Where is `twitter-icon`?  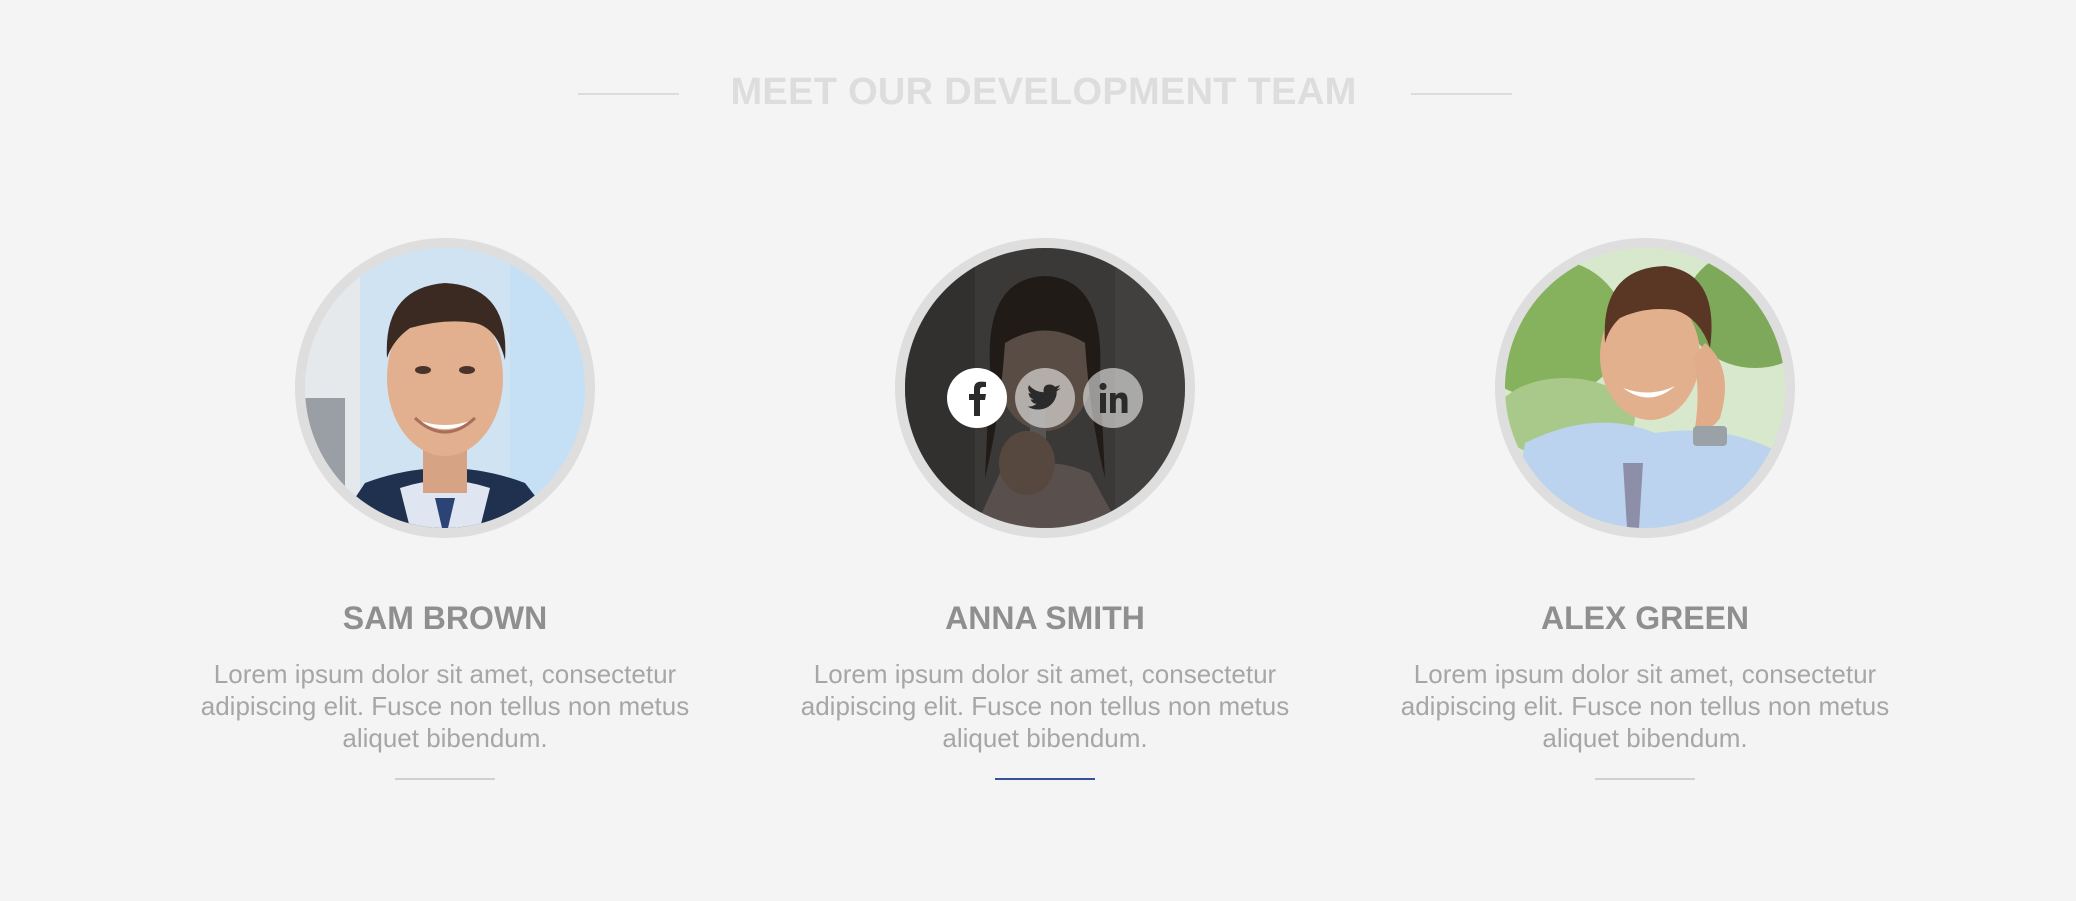 twitter-icon is located at coordinates (1045, 398).